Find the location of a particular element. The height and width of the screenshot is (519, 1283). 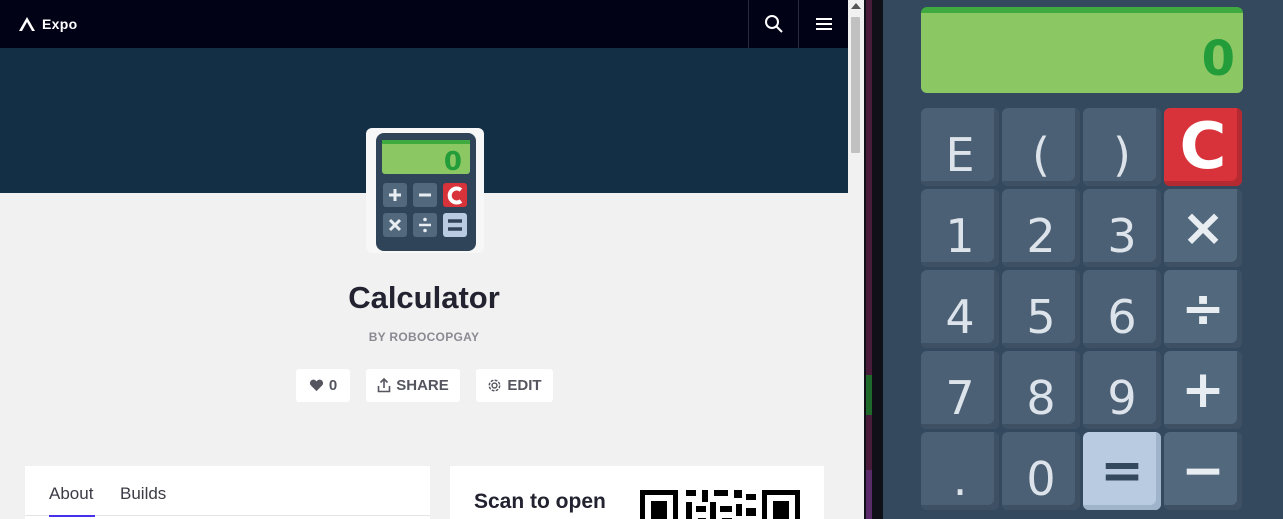

background-strip-purple is located at coordinates (869, 494).